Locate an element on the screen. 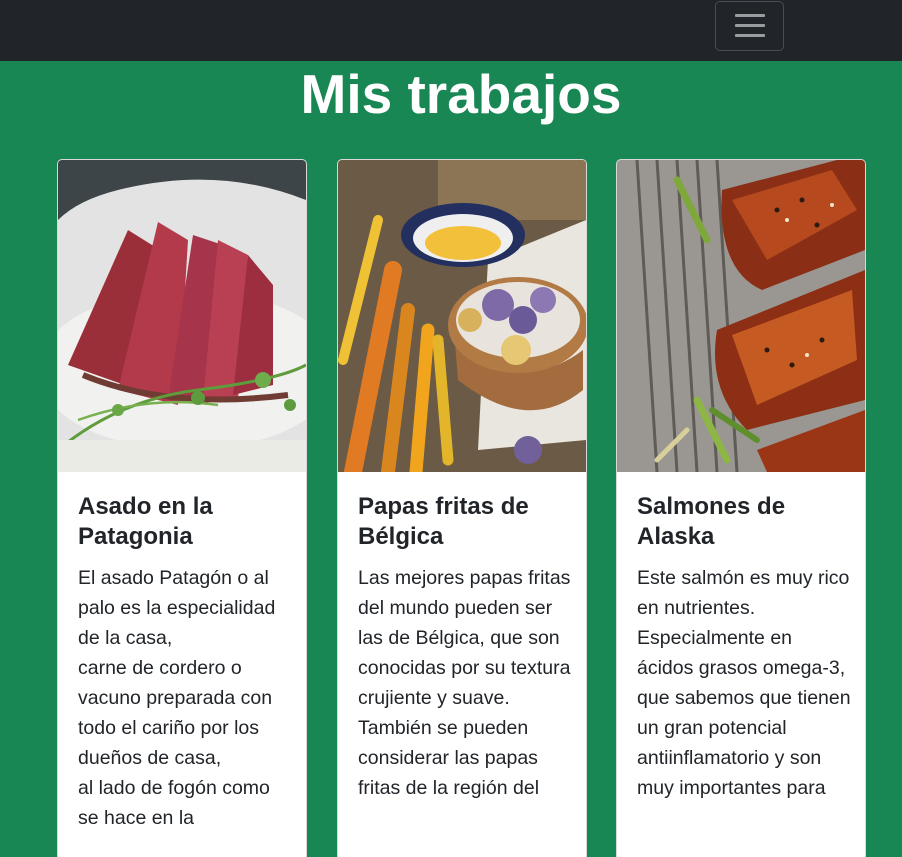 This screenshot has height=857, width=902. hamburger-menu-icon is located at coordinates (750, 26).